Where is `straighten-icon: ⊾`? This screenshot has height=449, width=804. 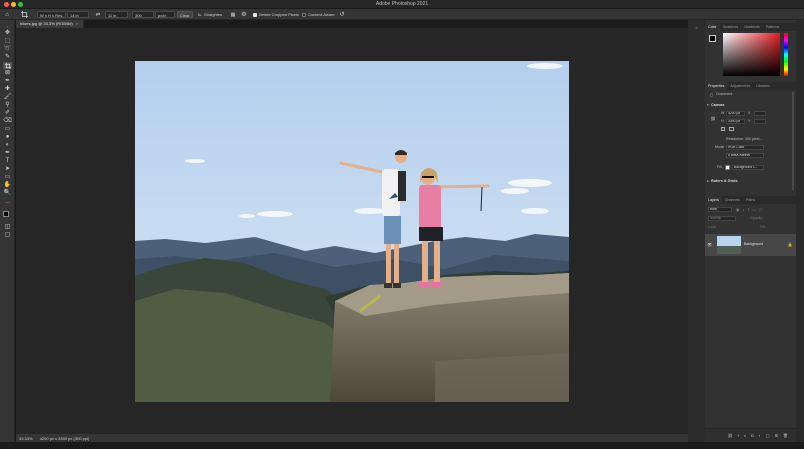 straighten-icon: ⊾ is located at coordinates (200, 14).